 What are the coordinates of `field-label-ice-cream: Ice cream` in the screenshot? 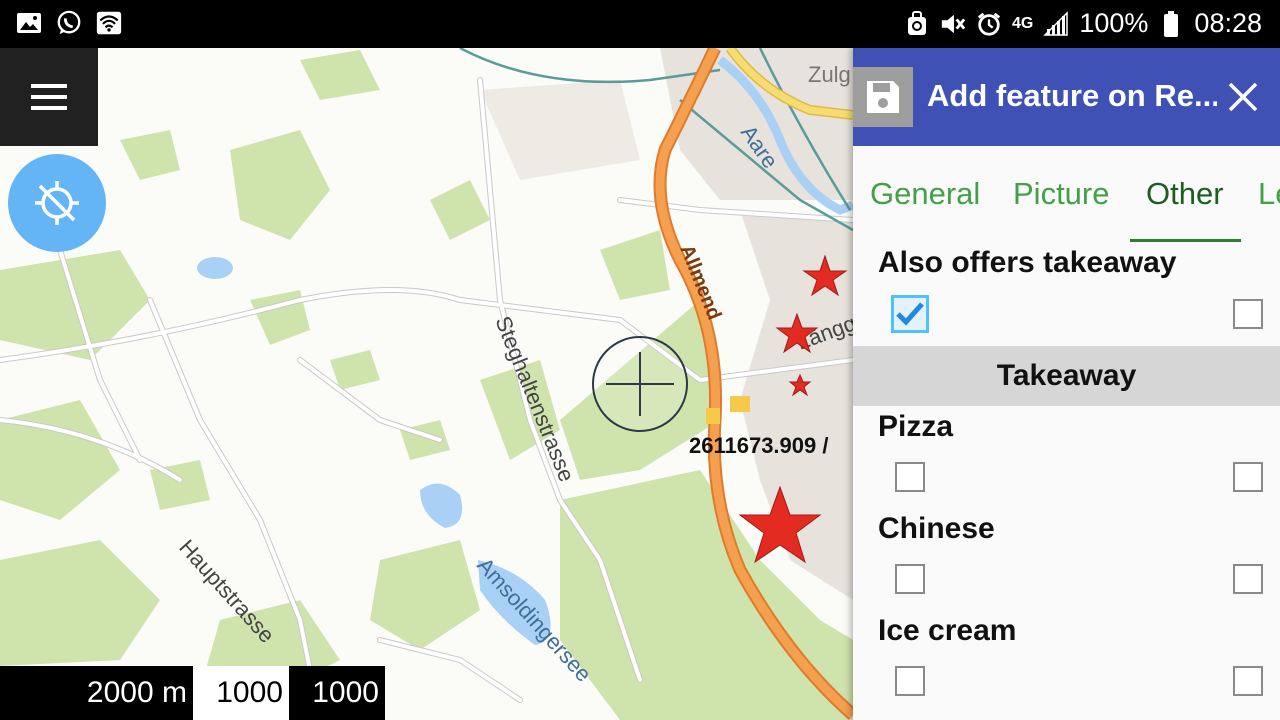 It's located at (947, 630).